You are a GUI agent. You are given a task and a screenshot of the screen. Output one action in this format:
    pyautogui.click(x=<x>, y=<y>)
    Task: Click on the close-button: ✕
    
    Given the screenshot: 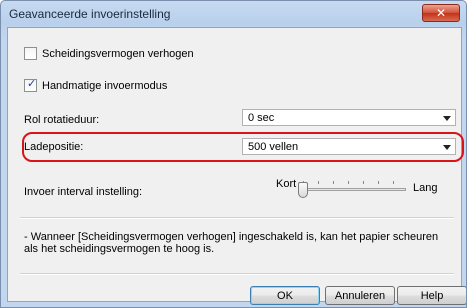 What is the action you would take?
    pyautogui.click(x=441, y=13)
    